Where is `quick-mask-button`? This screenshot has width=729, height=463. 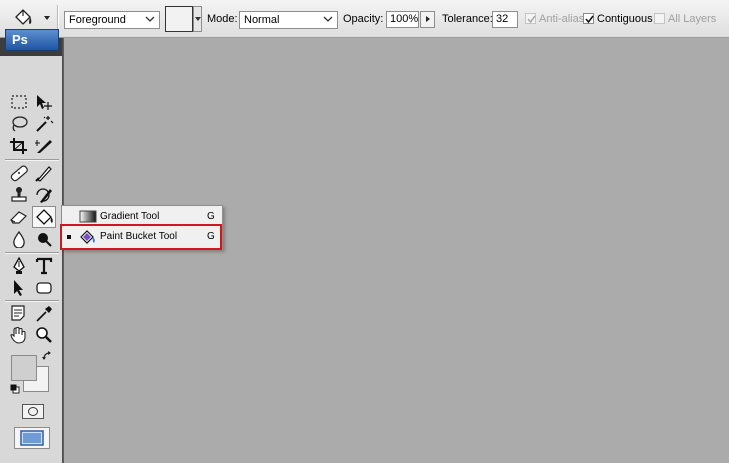
quick-mask-button is located at coordinates (33, 411).